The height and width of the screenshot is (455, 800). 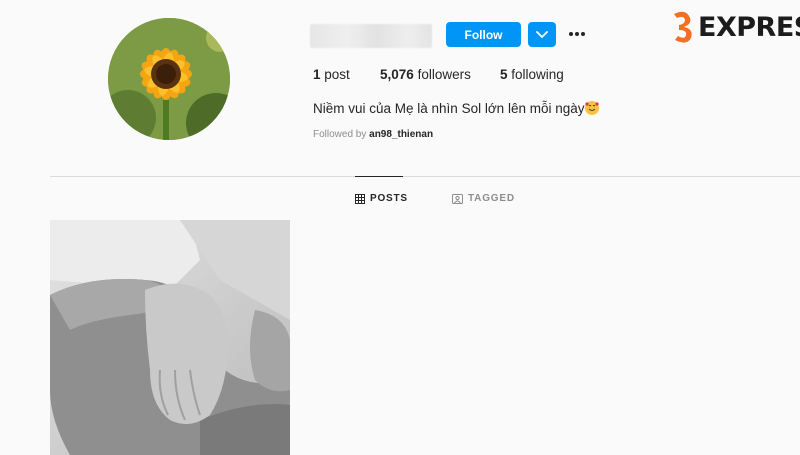 What do you see at coordinates (749, 27) in the screenshot?
I see `express-logo-text: EXPRESS` at bounding box center [749, 27].